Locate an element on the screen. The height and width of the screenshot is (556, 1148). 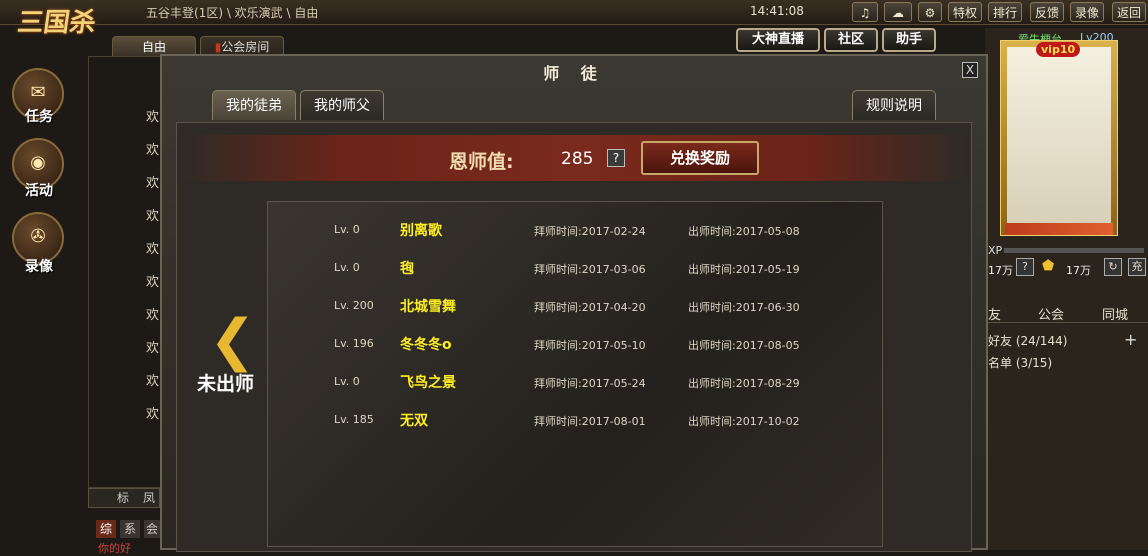
disciple-name: 冬冬冬o is located at coordinates (426, 345).